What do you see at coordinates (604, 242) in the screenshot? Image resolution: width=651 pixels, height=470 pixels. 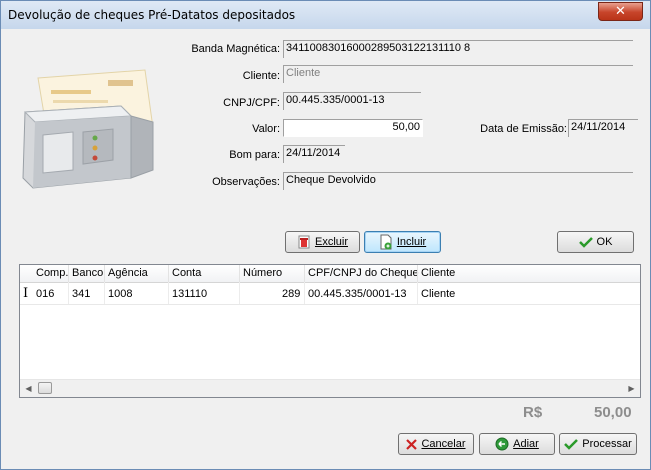 I see `ok-label: OK` at bounding box center [604, 242].